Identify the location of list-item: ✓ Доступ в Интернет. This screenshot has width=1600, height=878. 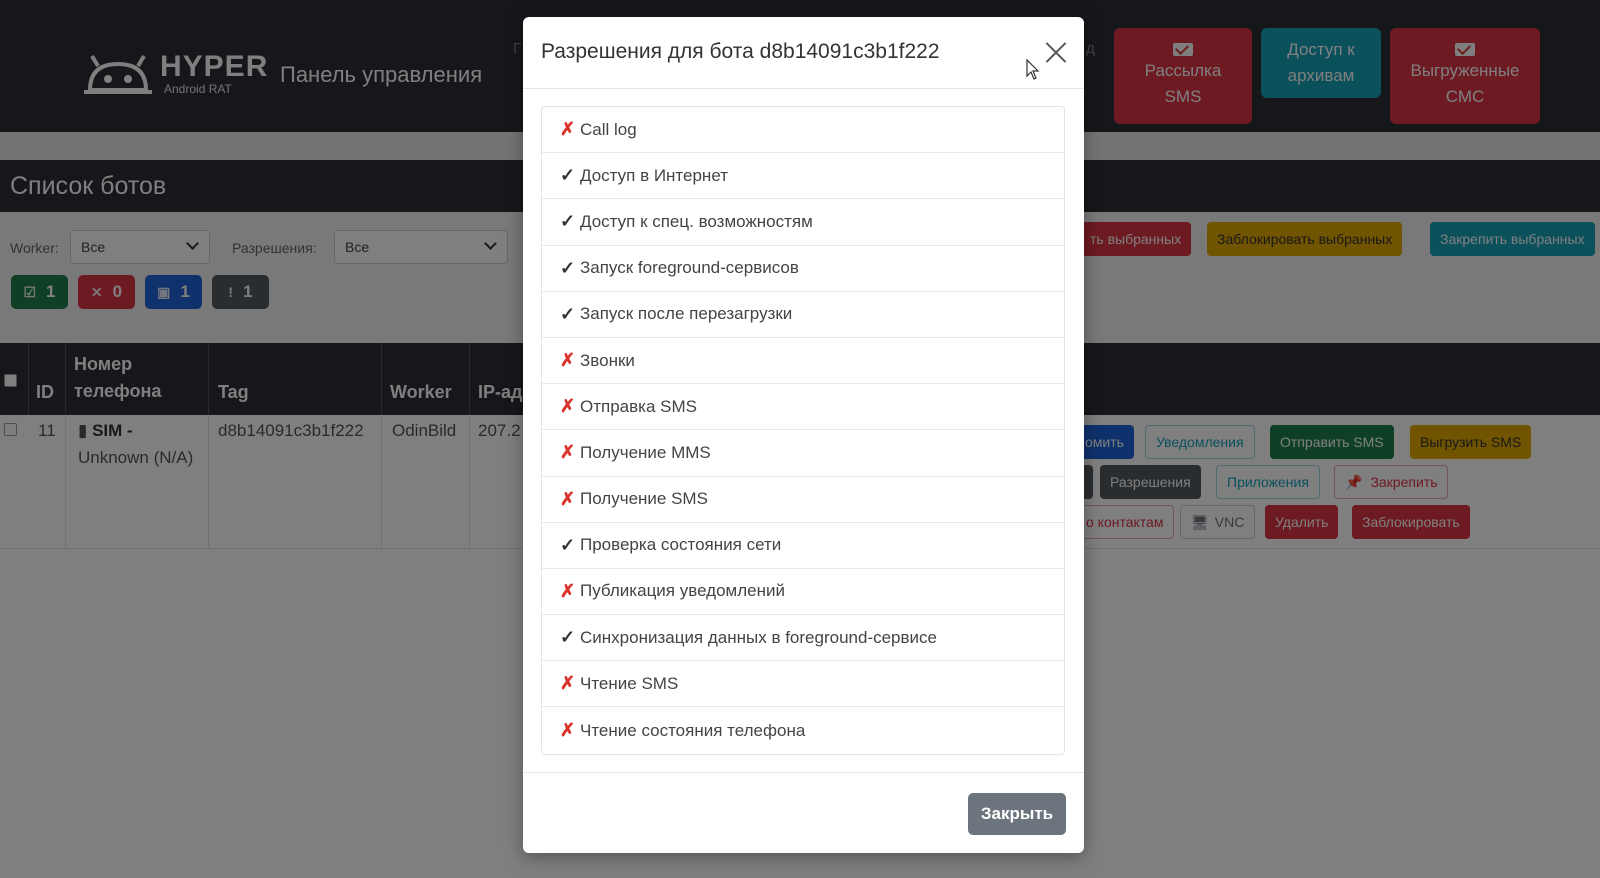
(803, 176).